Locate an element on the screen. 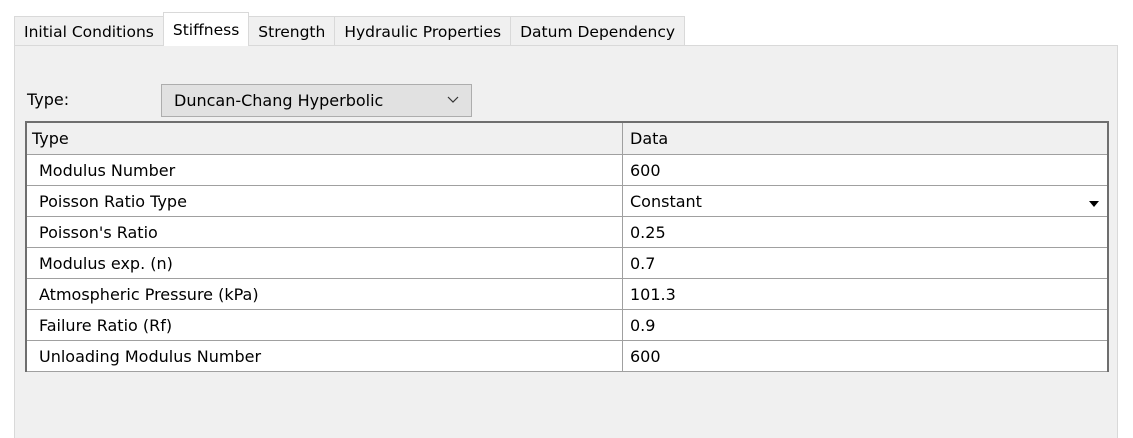  tab-stiffness: Stiffness is located at coordinates (206, 29).